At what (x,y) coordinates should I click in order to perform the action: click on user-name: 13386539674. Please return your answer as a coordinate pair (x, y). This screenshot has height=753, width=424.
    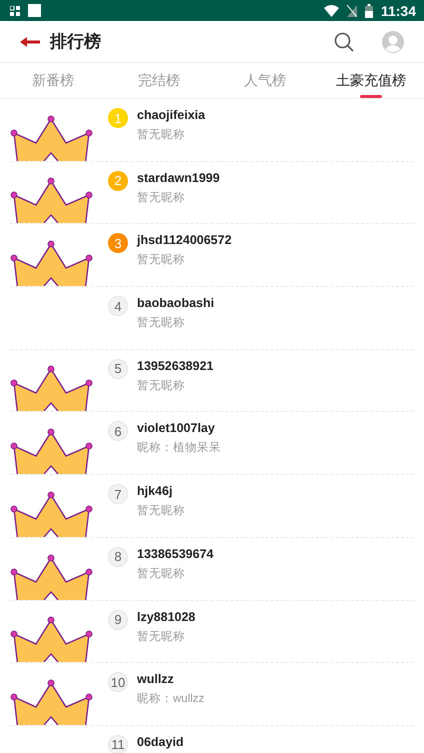
    Looking at the image, I should click on (175, 554).